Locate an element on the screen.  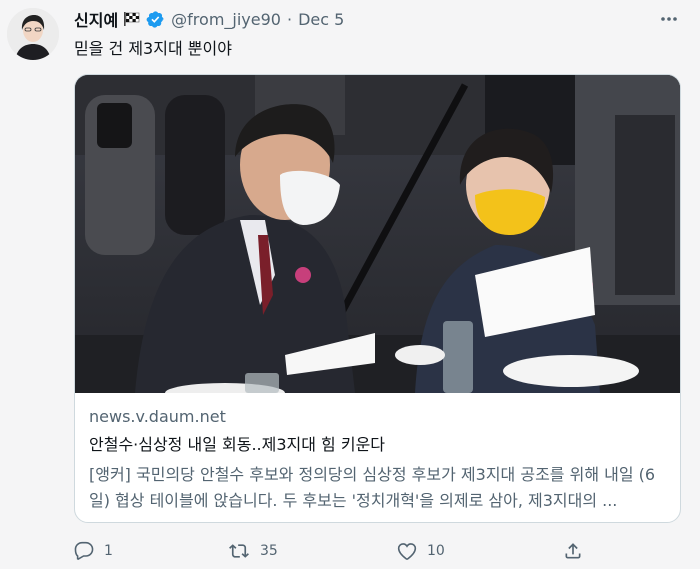
verified-badge-icon is located at coordinates (155, 19).